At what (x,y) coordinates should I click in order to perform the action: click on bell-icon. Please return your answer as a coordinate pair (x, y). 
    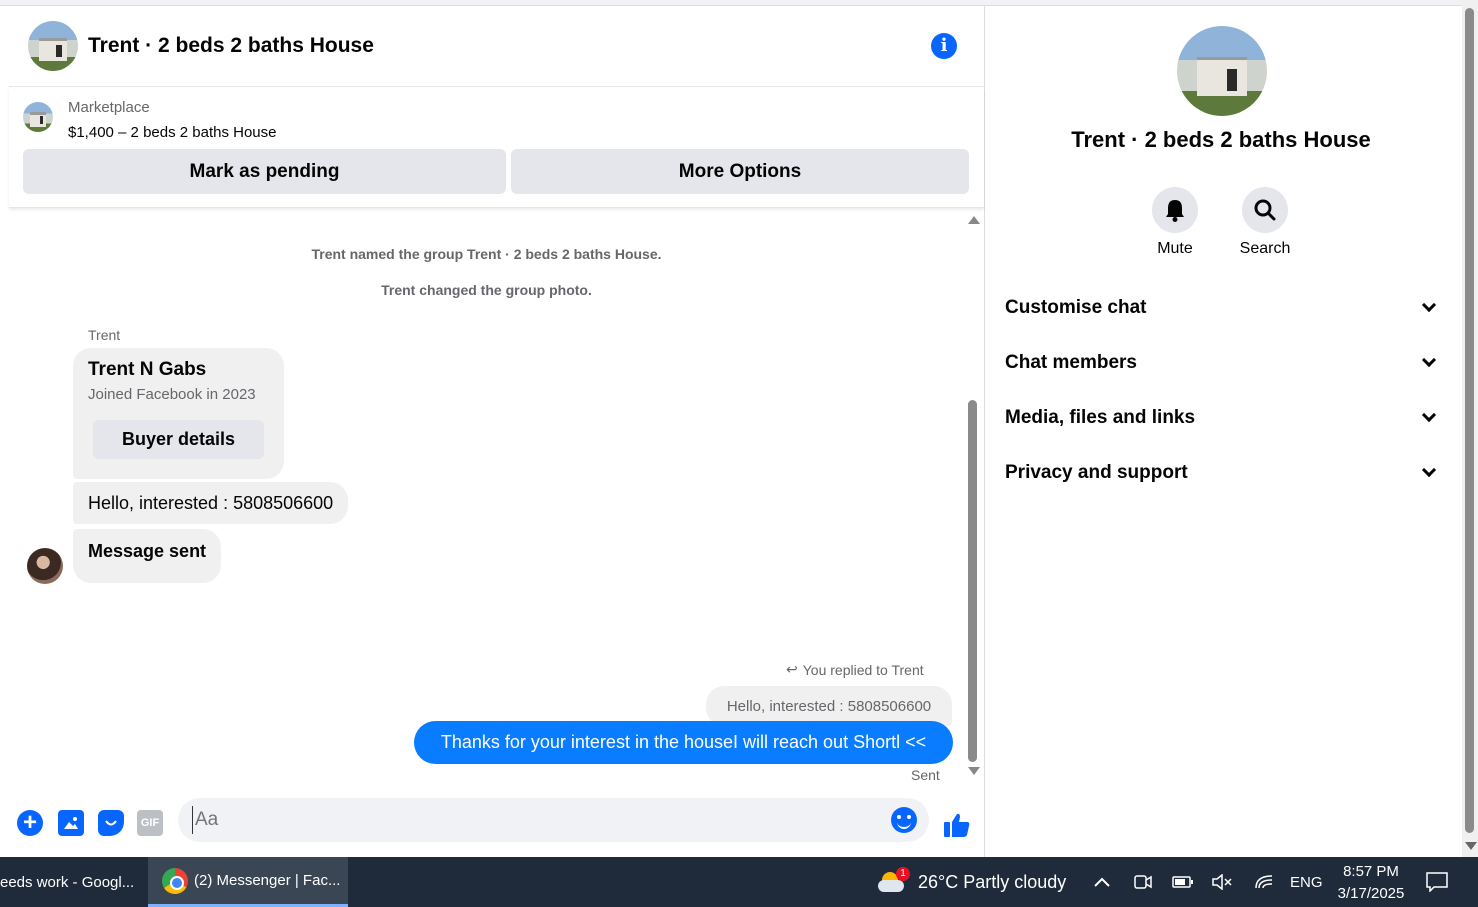
    Looking at the image, I should click on (1175, 211).